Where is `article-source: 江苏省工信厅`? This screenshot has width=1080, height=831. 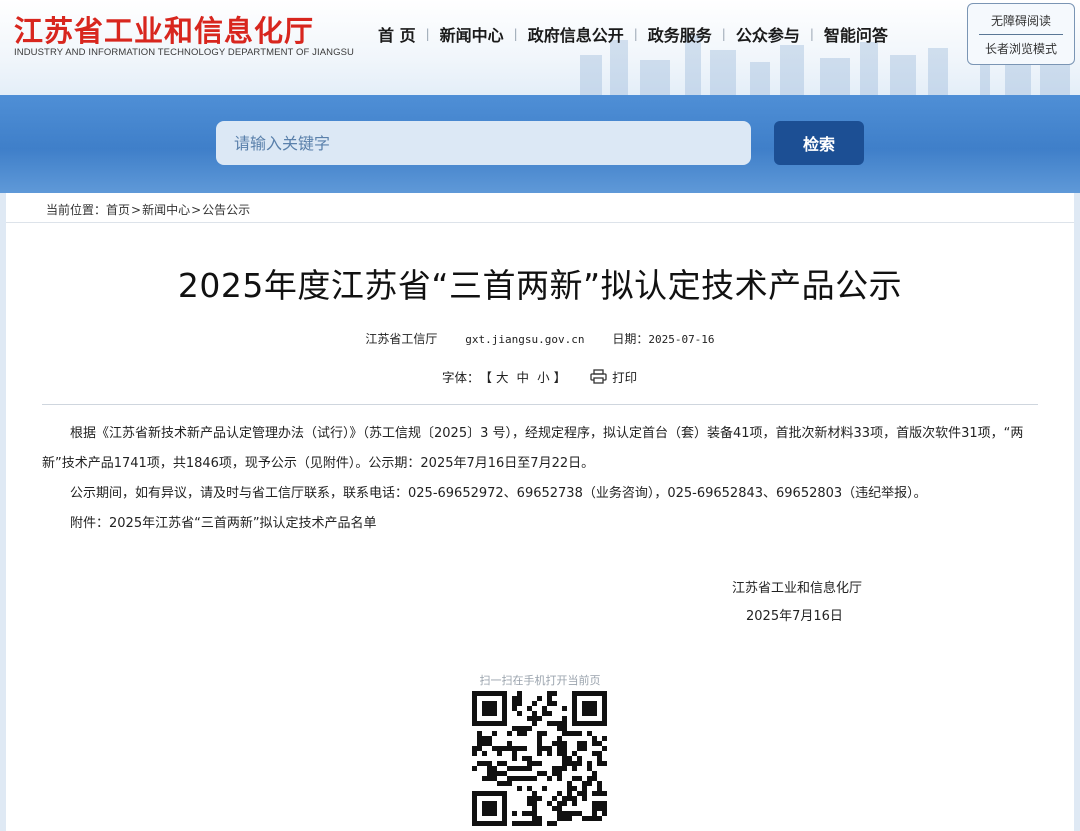
article-source: 江苏省工信厅 is located at coordinates (401, 339).